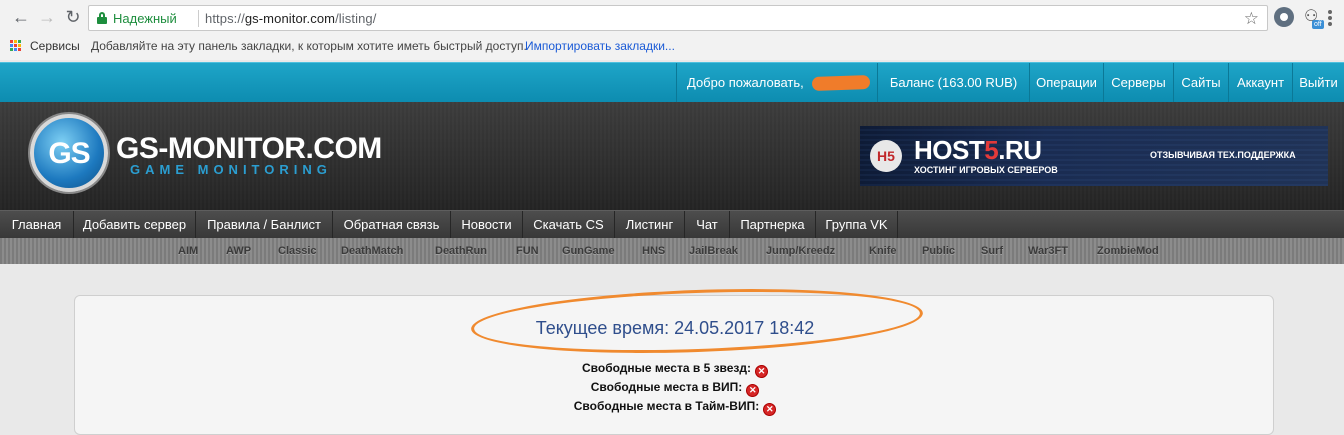 This screenshot has height=435, width=1344. Describe the element at coordinates (73, 17) in the screenshot. I see `reload-icon: ↻` at that location.